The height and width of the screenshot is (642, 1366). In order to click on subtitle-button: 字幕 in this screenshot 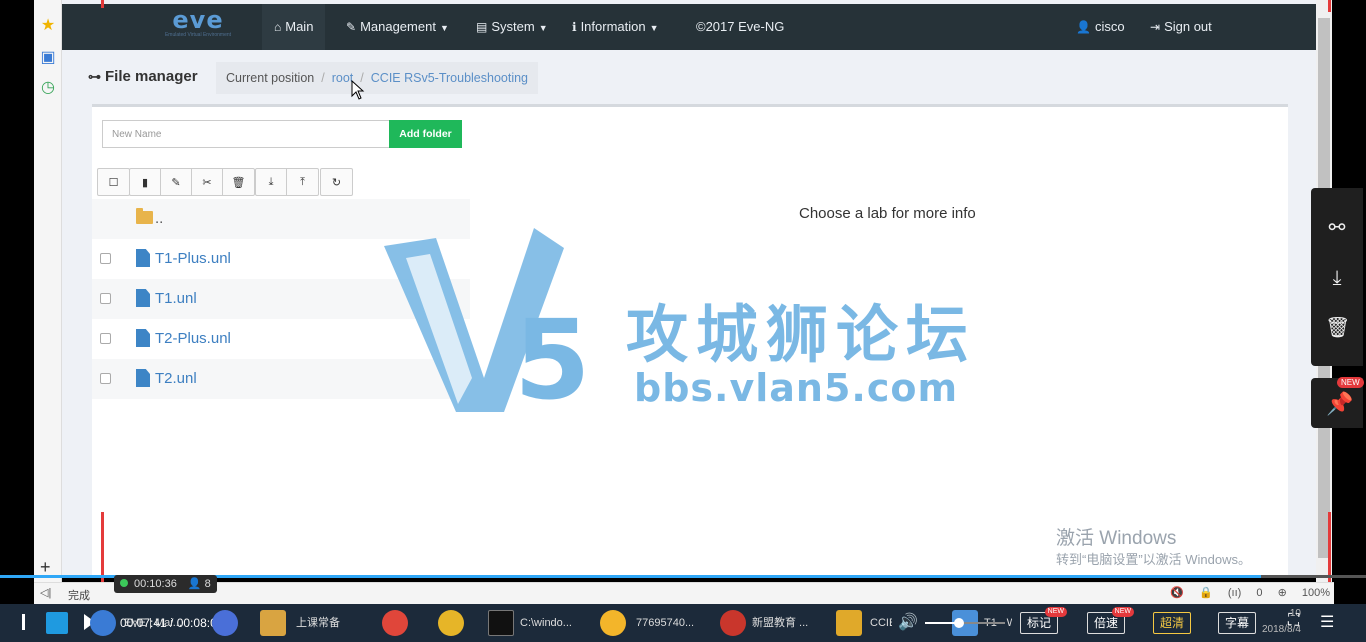, I will do `click(1237, 623)`.